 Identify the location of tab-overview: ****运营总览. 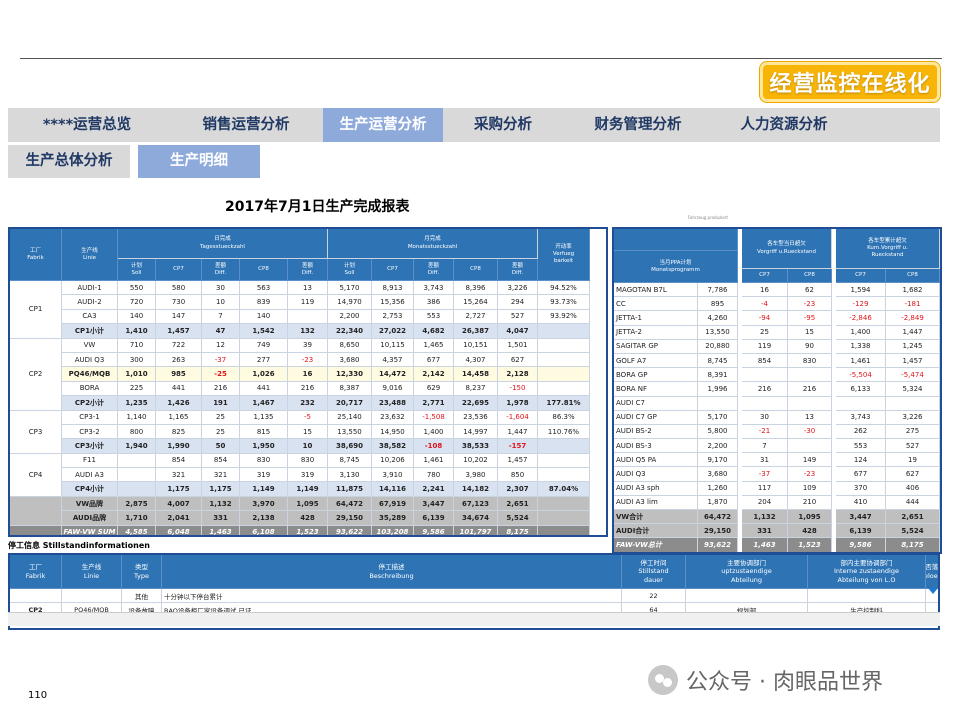
(87, 125).